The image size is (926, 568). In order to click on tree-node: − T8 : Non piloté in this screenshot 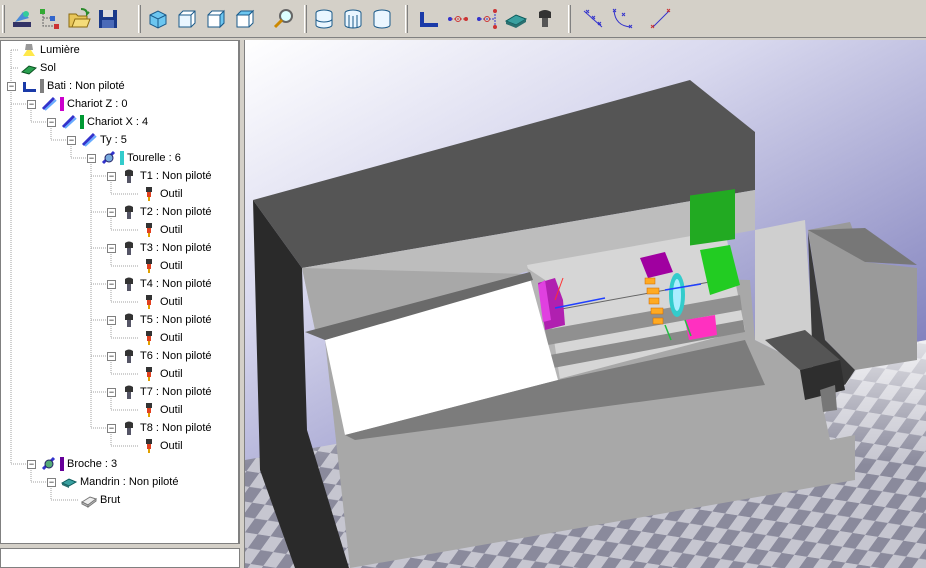, I will do `click(119, 428)`.